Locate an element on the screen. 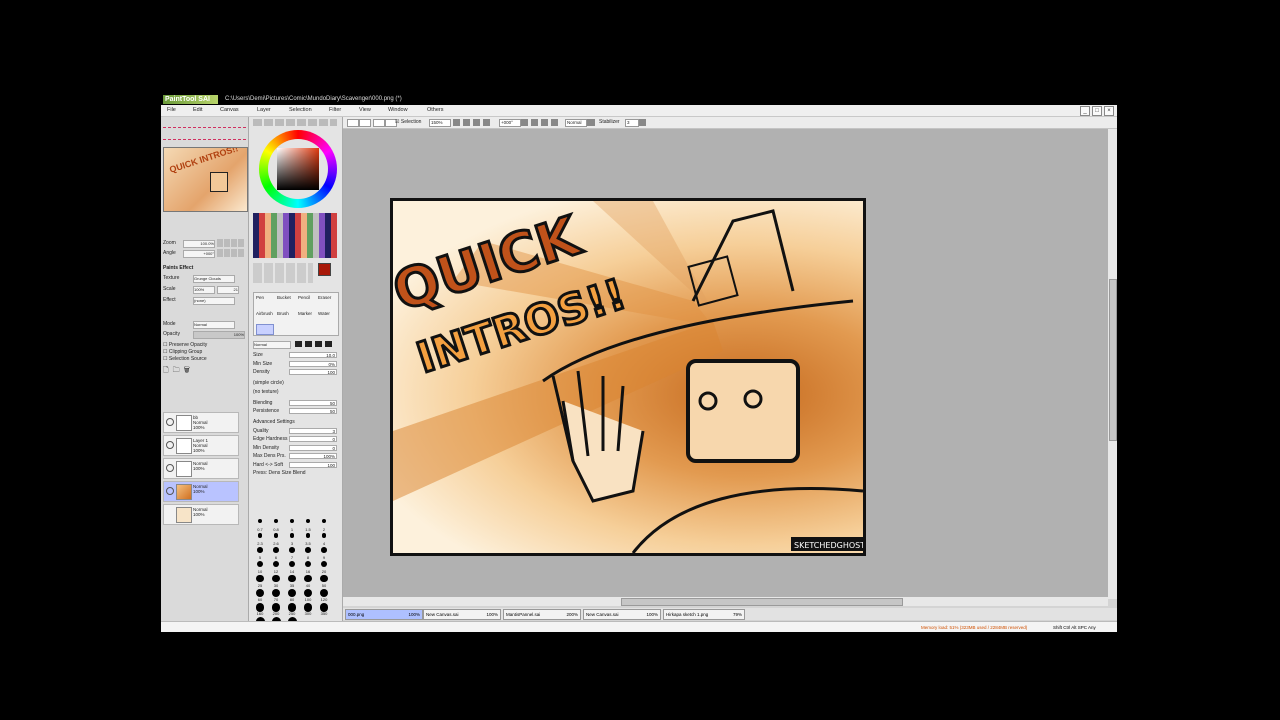  opacity-slider: 100% is located at coordinates (219, 335).